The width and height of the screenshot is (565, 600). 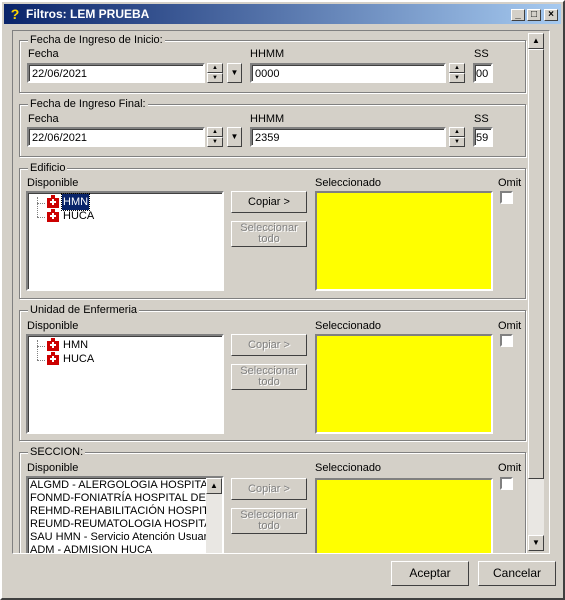 I want to click on final-hhmm-label: HHMM, so click(x=267, y=119).